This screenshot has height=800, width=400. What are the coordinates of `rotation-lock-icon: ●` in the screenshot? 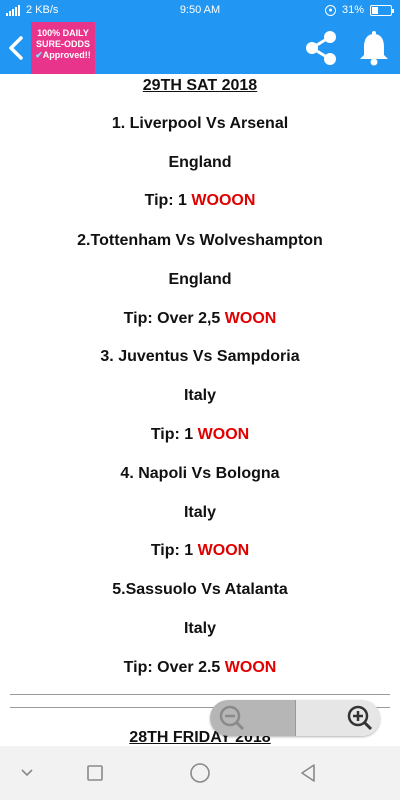 It's located at (330, 10).